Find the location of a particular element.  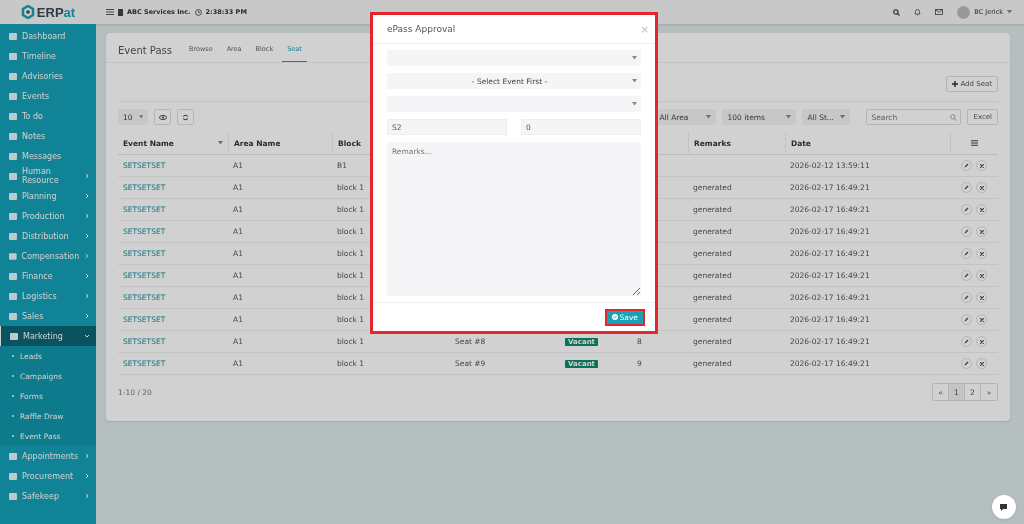

clock-icon is located at coordinates (198, 12).